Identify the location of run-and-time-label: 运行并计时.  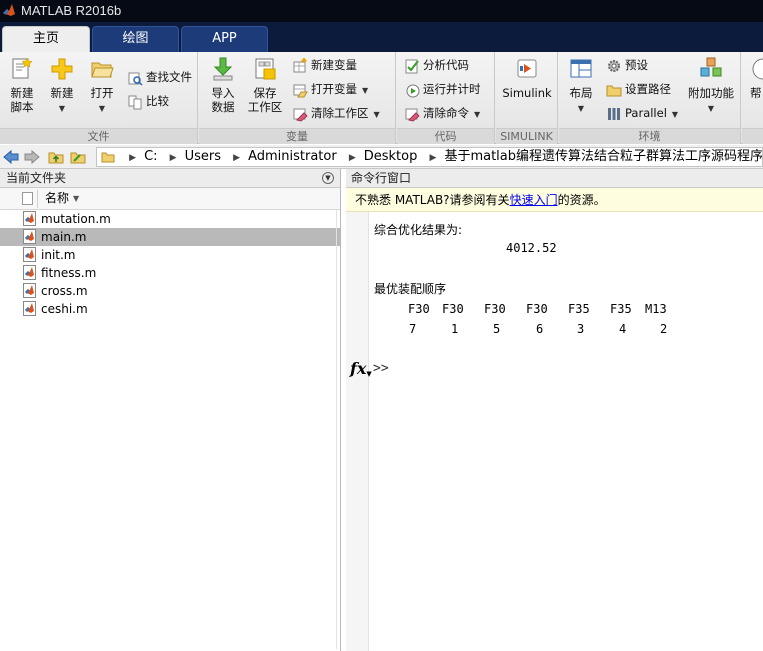
(452, 89).